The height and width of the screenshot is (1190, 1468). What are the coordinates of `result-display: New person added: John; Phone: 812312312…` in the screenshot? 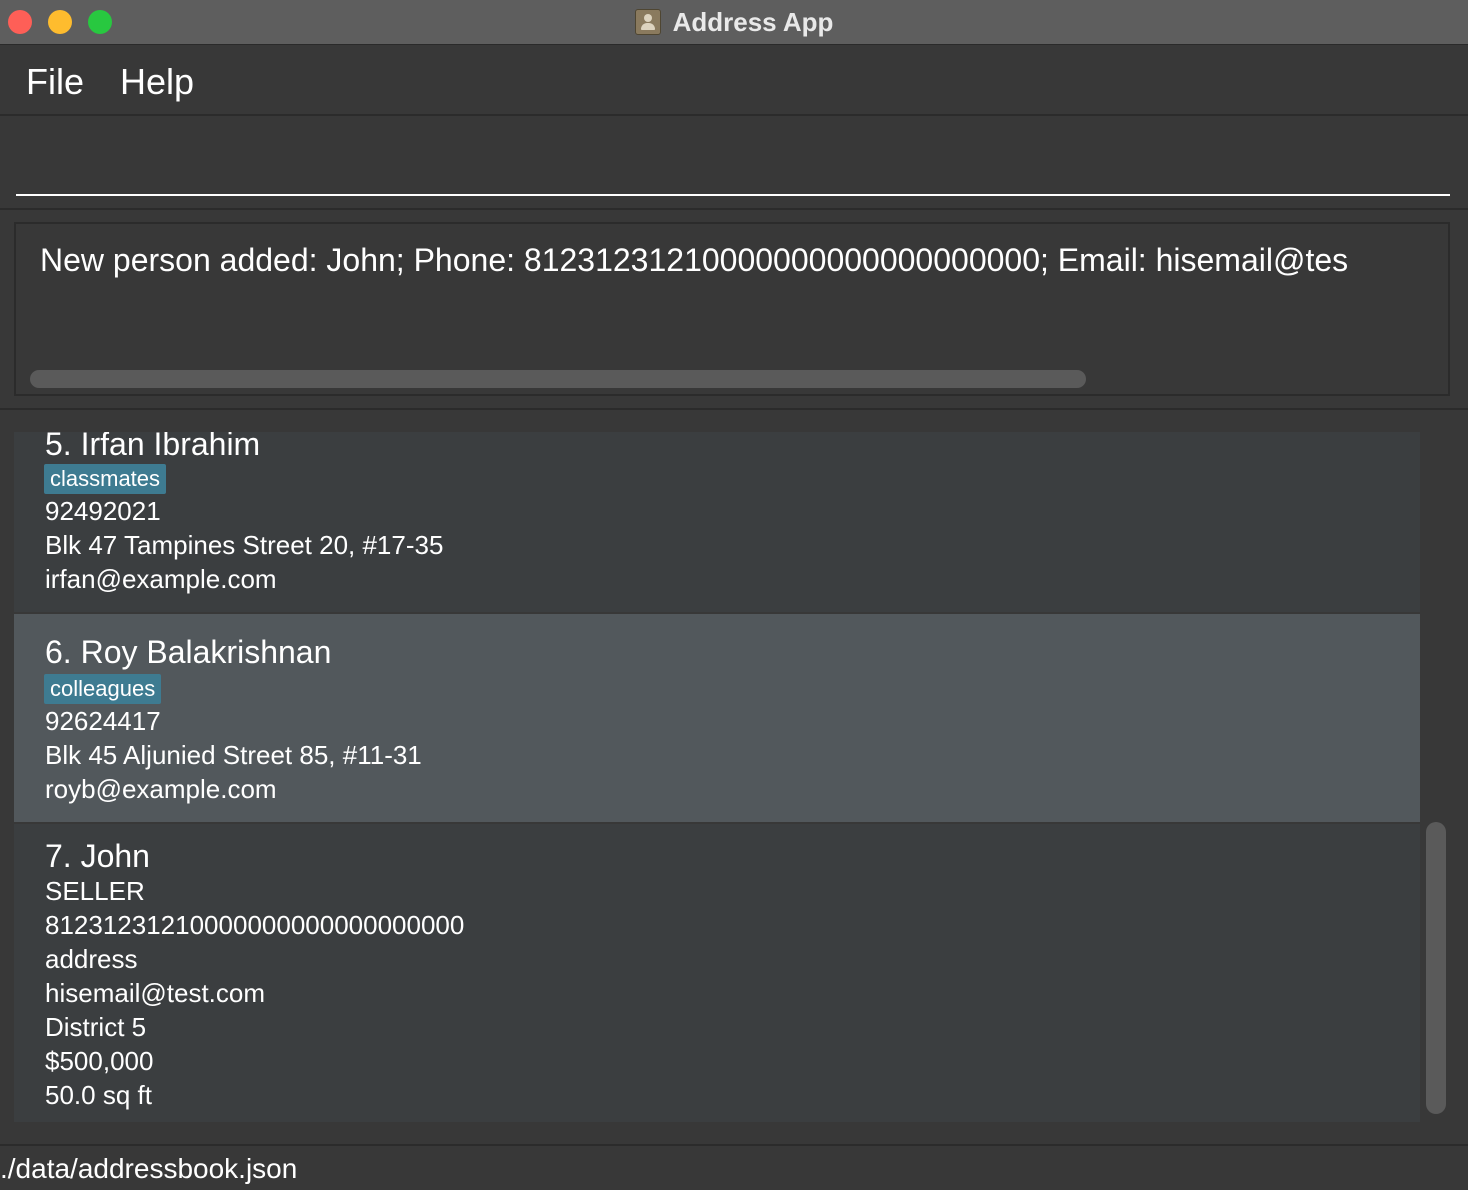 It's located at (732, 309).